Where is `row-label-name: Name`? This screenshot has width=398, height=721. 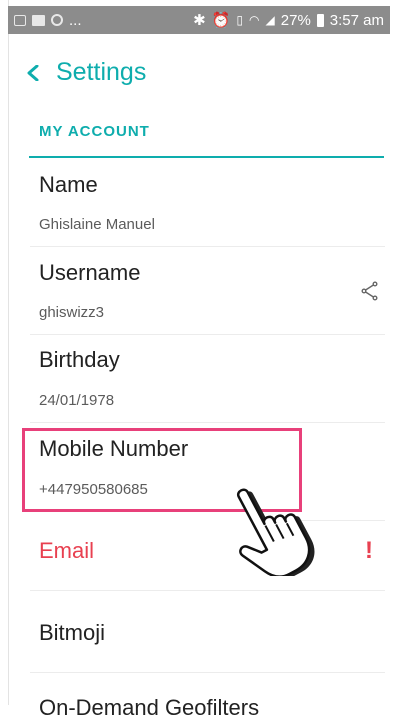
row-label-name: Name is located at coordinates (68, 184).